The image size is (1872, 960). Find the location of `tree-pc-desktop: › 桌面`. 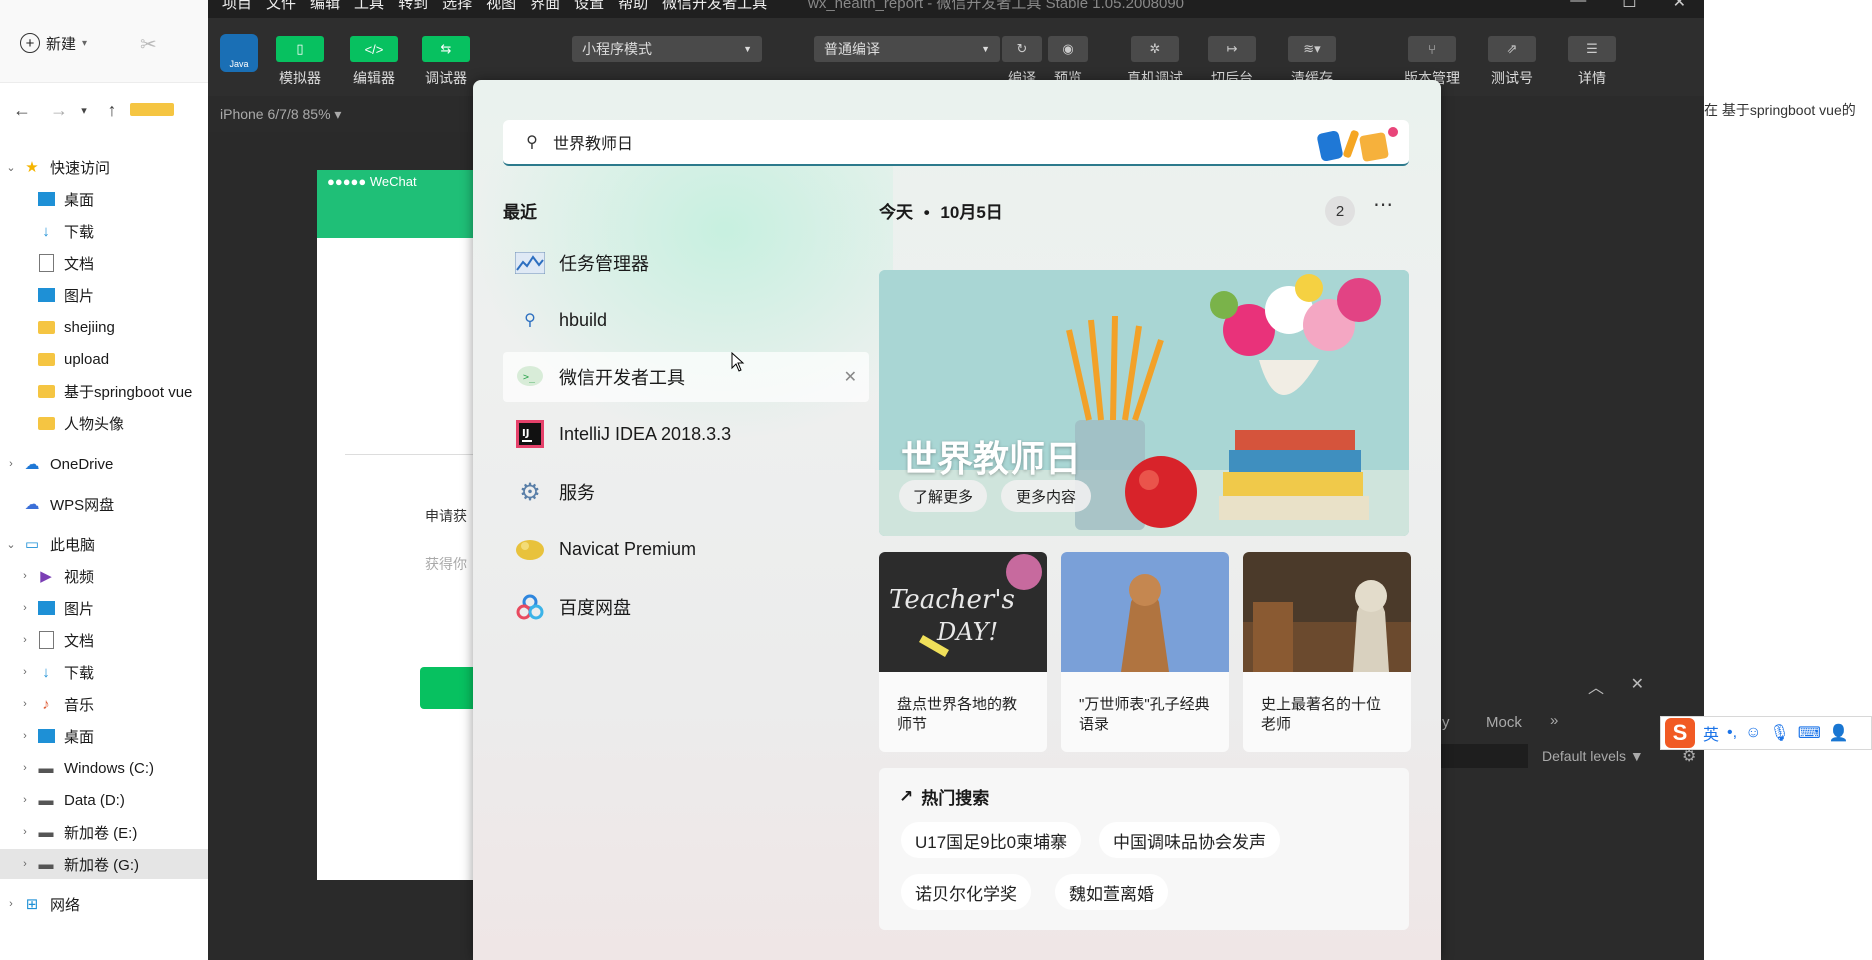

tree-pc-desktop: › 桌面 is located at coordinates (111, 736).